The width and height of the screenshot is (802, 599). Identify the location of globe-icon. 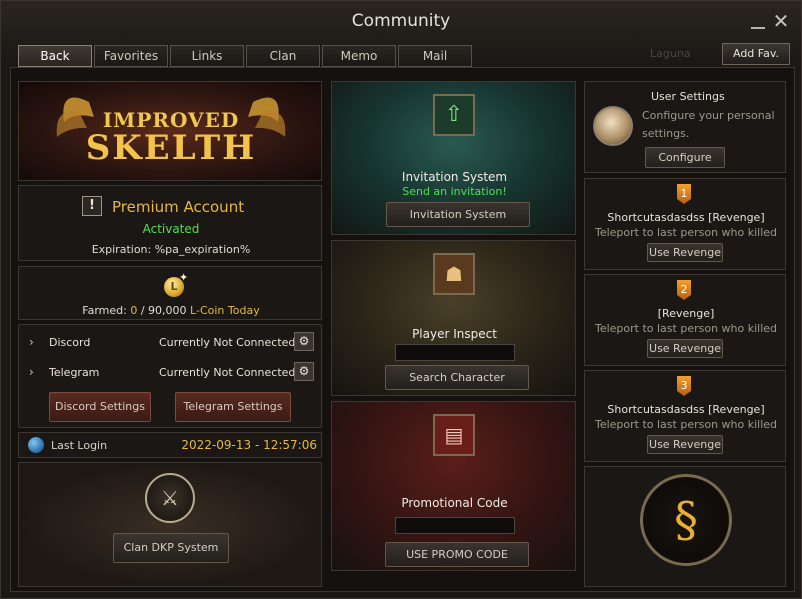
(36, 445).